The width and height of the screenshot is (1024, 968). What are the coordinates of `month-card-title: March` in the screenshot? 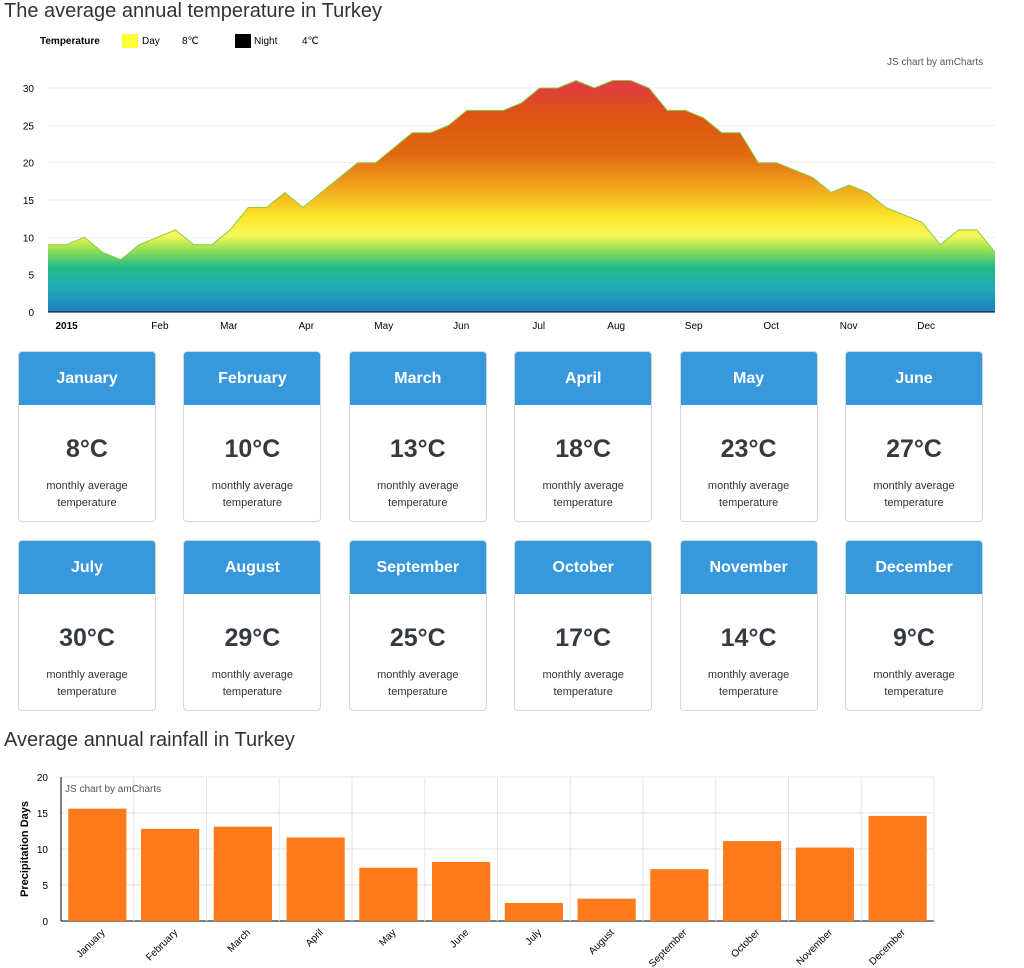 It's located at (417, 378).